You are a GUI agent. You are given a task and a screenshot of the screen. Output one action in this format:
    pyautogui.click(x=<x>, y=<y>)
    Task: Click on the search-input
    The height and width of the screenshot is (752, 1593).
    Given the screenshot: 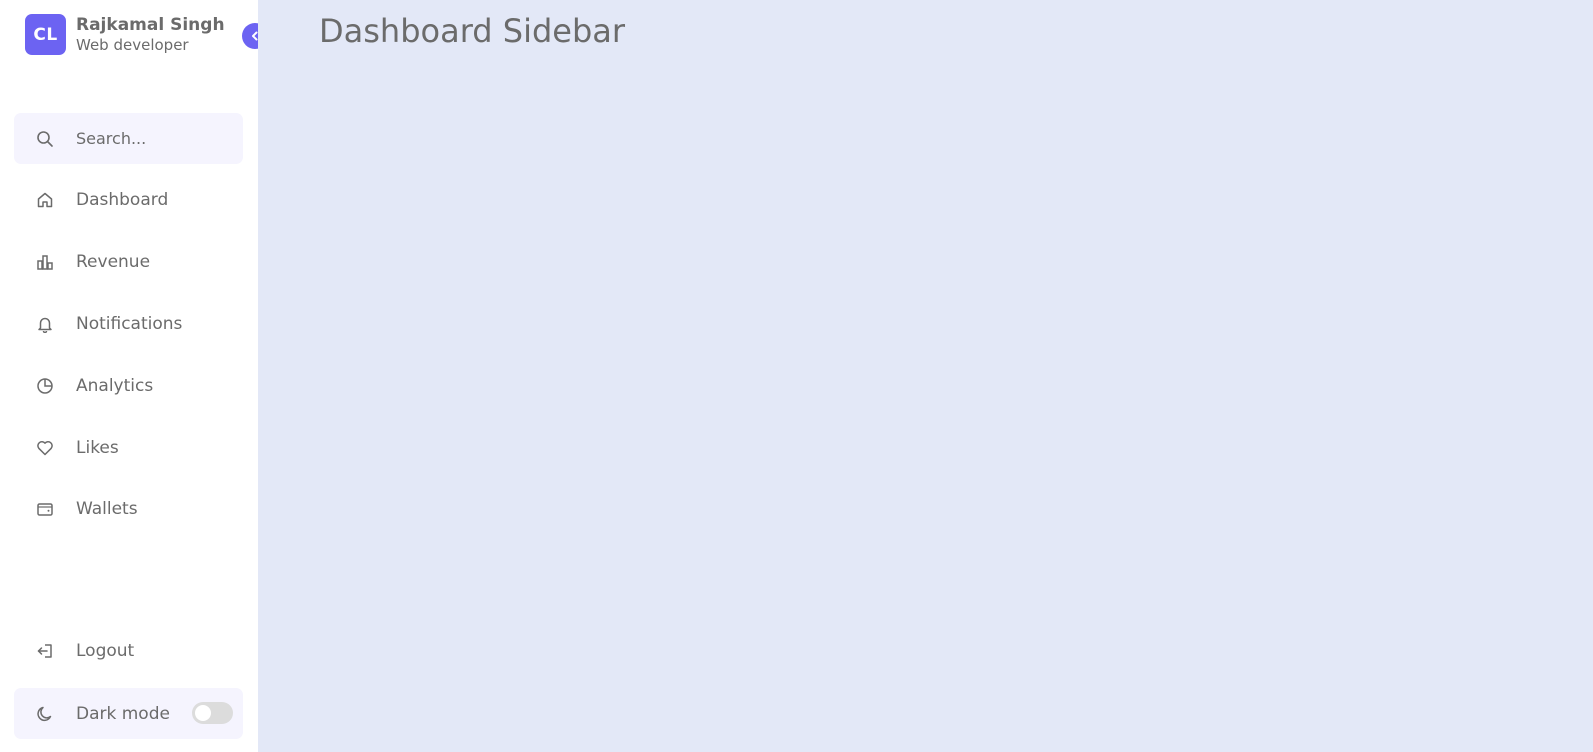 What is the action you would take?
    pyautogui.click(x=151, y=138)
    